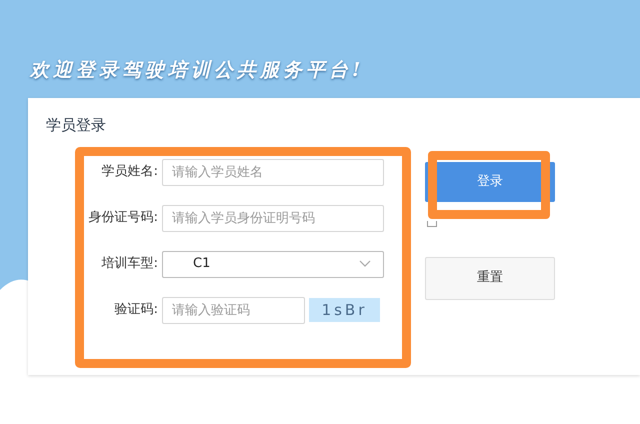 This screenshot has width=640, height=424. What do you see at coordinates (233, 310) in the screenshot?
I see `captcha-field: 请输入验证码` at bounding box center [233, 310].